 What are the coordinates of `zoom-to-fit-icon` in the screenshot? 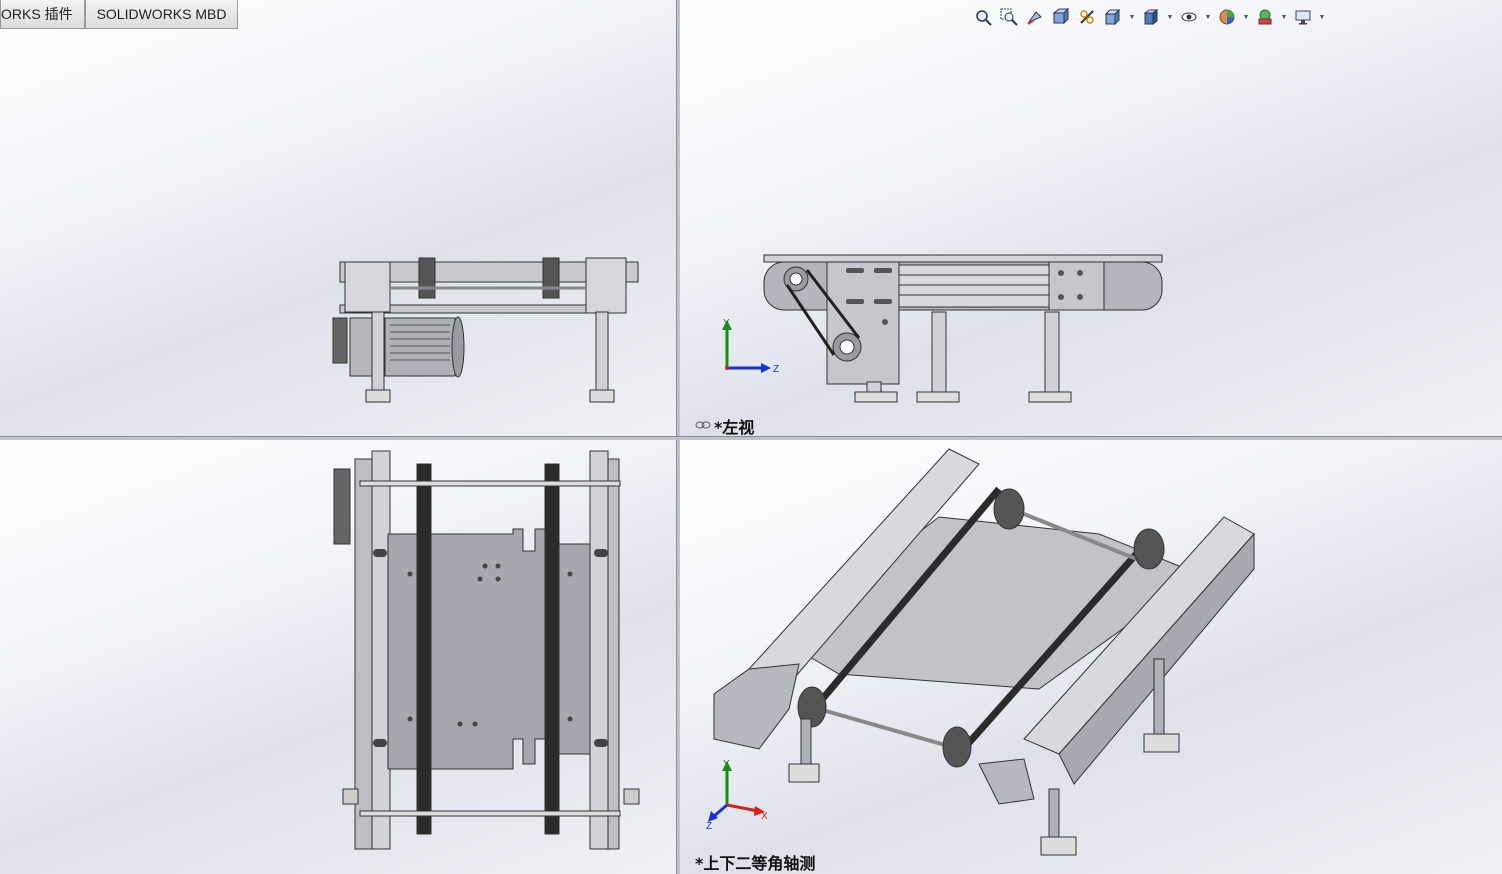 It's located at (983, 17).